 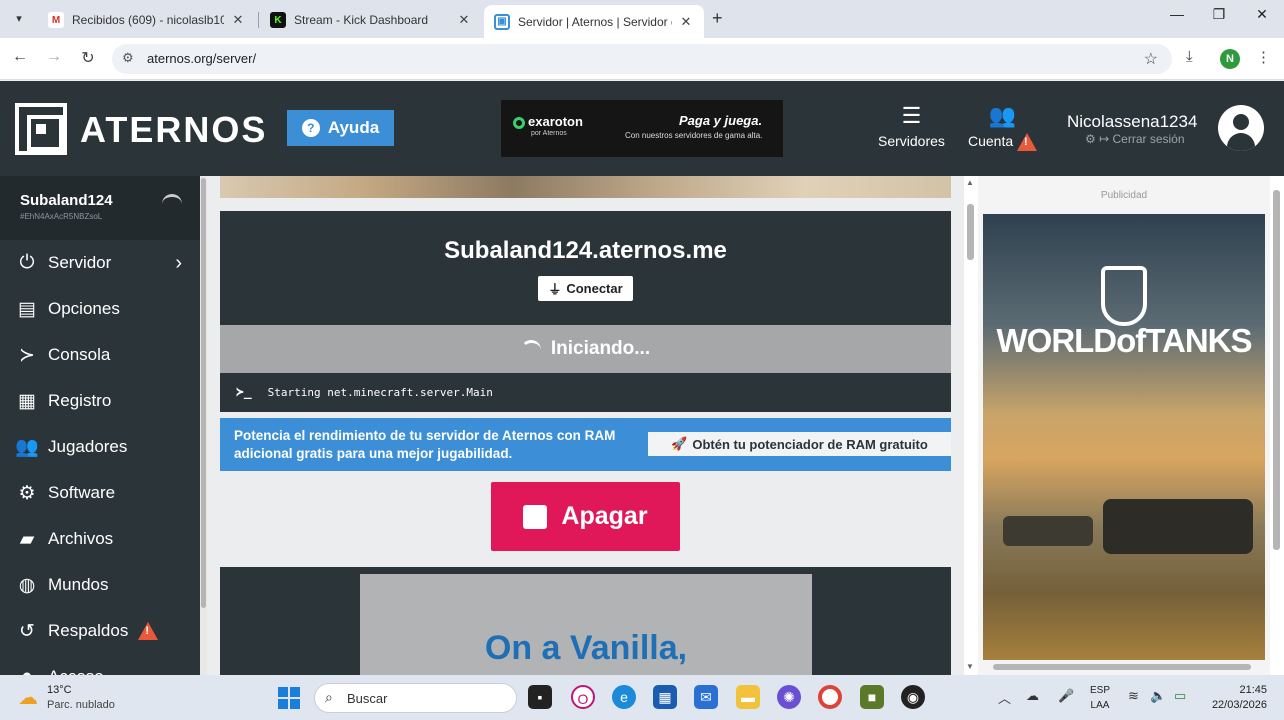 What do you see at coordinates (586, 624) in the screenshot?
I see `video-ad: On a Vanilla,` at bounding box center [586, 624].